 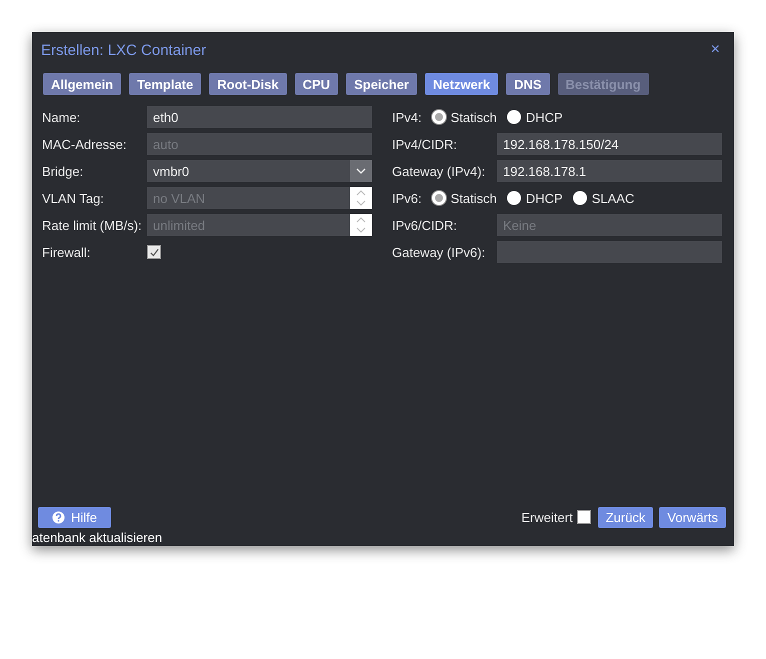 What do you see at coordinates (609, 252) in the screenshot?
I see `input-field` at bounding box center [609, 252].